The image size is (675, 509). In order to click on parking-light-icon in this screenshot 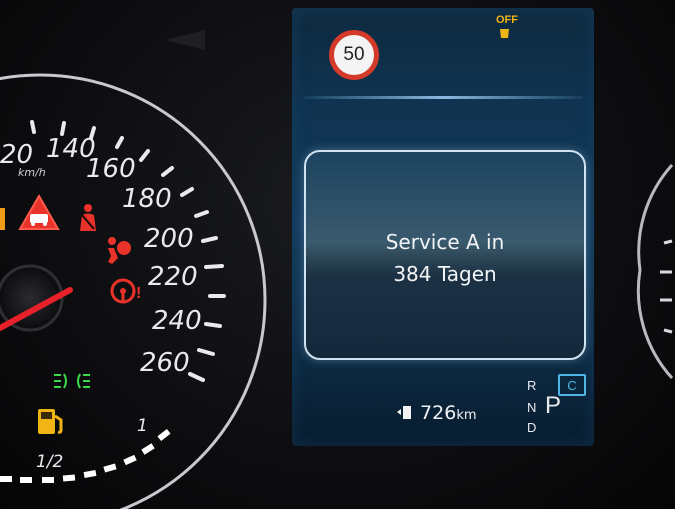, I will do `click(72, 381)`.